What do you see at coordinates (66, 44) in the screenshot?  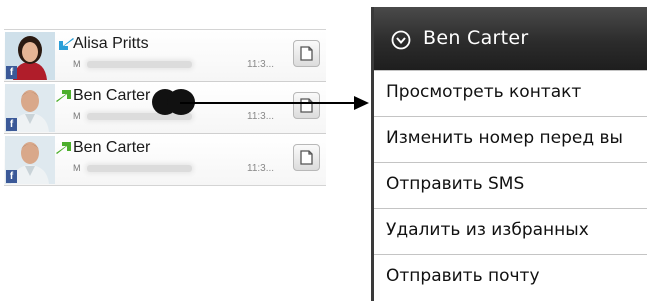 I see `incoming-call-icon` at bounding box center [66, 44].